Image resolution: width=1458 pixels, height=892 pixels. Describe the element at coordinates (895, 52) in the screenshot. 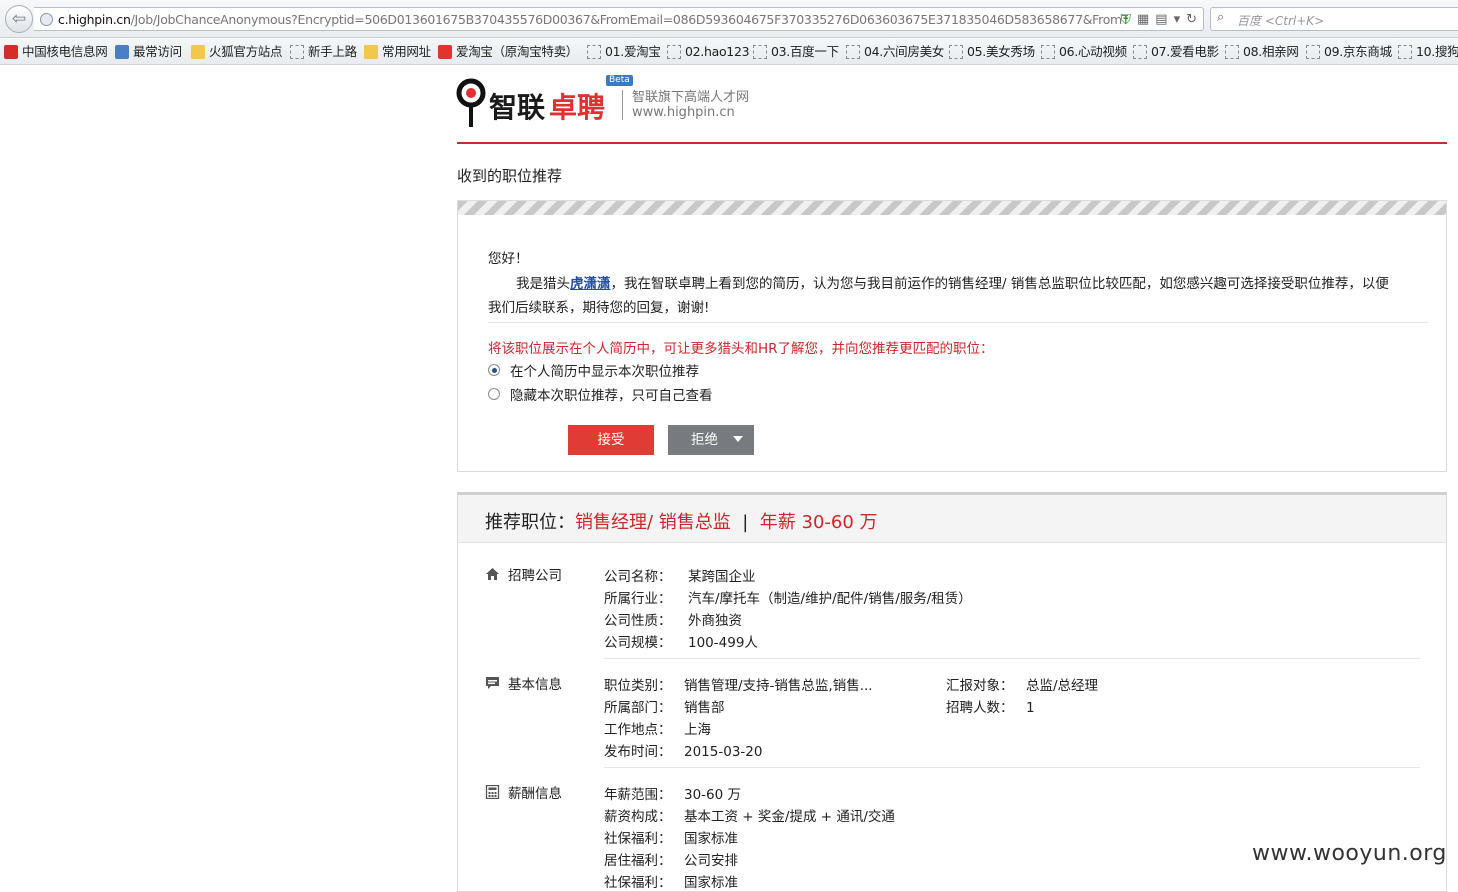

I see `bookmark-item: 04.六间房美女` at that location.